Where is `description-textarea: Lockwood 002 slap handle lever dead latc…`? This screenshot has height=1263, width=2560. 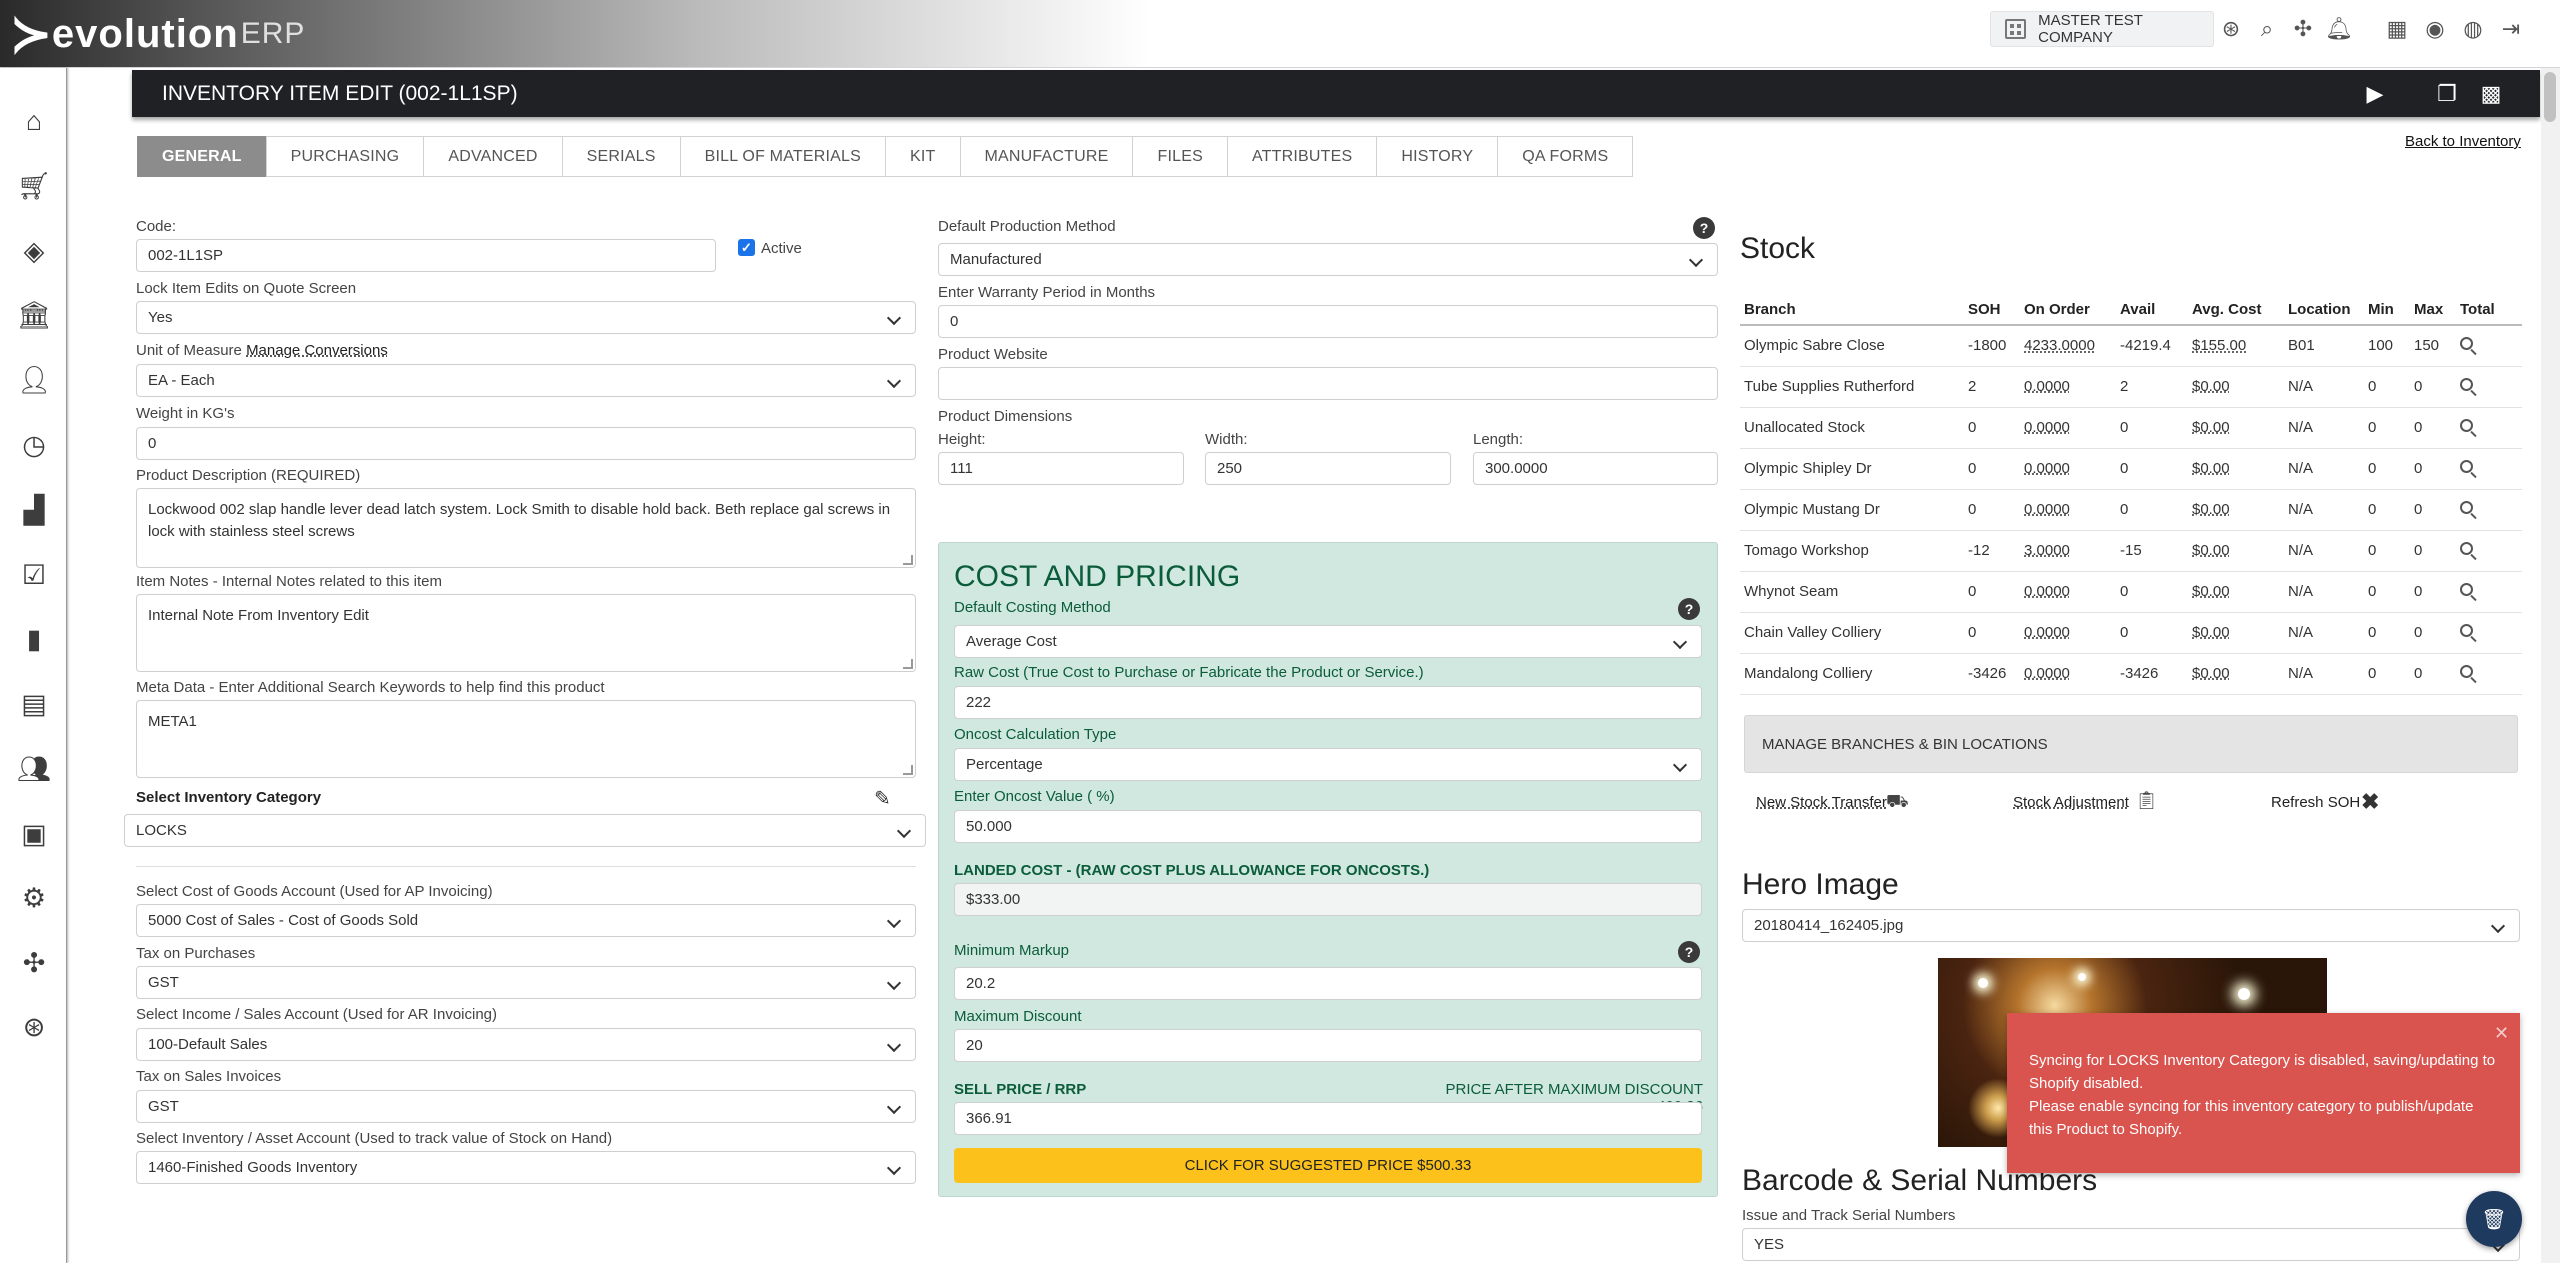
description-textarea: Lockwood 002 slap handle lever dead latc… is located at coordinates (526, 528).